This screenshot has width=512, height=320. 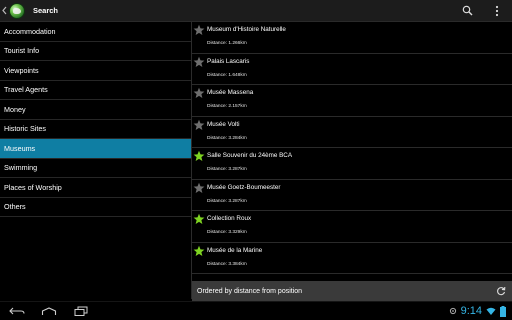 What do you see at coordinates (95, 207) in the screenshot?
I see `sidebar-item-others: Others` at bounding box center [95, 207].